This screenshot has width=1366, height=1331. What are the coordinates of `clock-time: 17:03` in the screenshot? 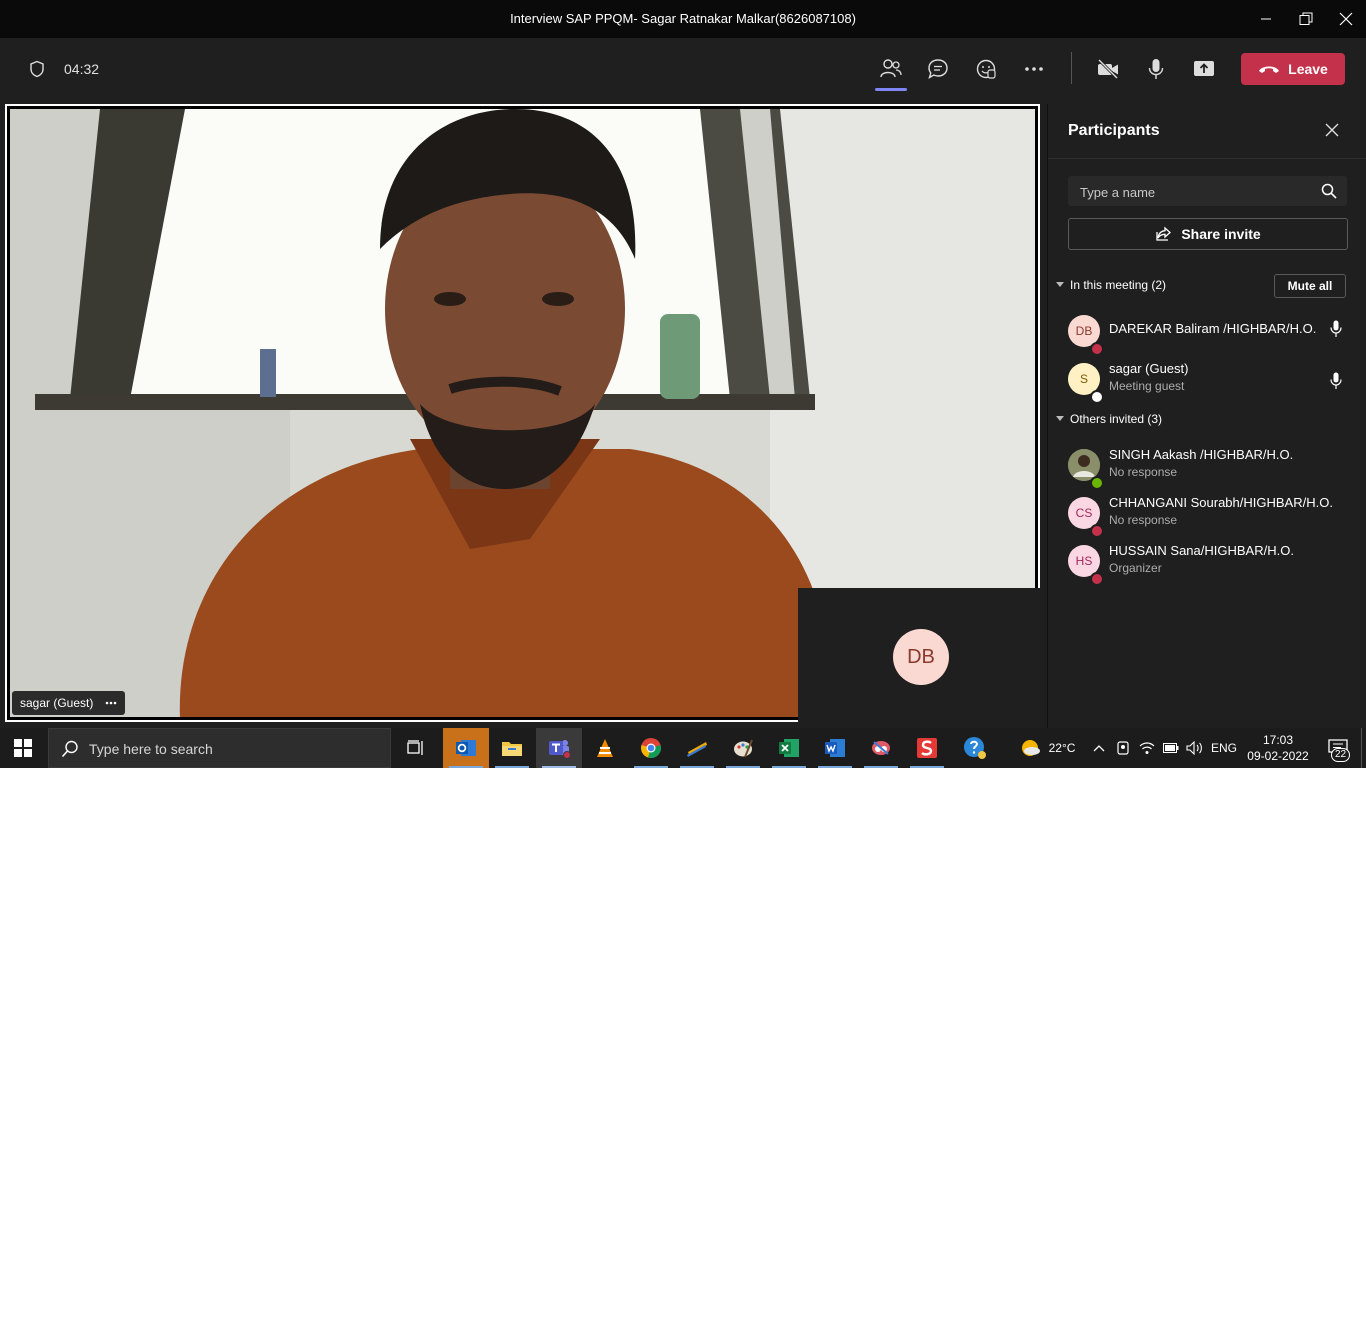 It's located at (1278, 740).